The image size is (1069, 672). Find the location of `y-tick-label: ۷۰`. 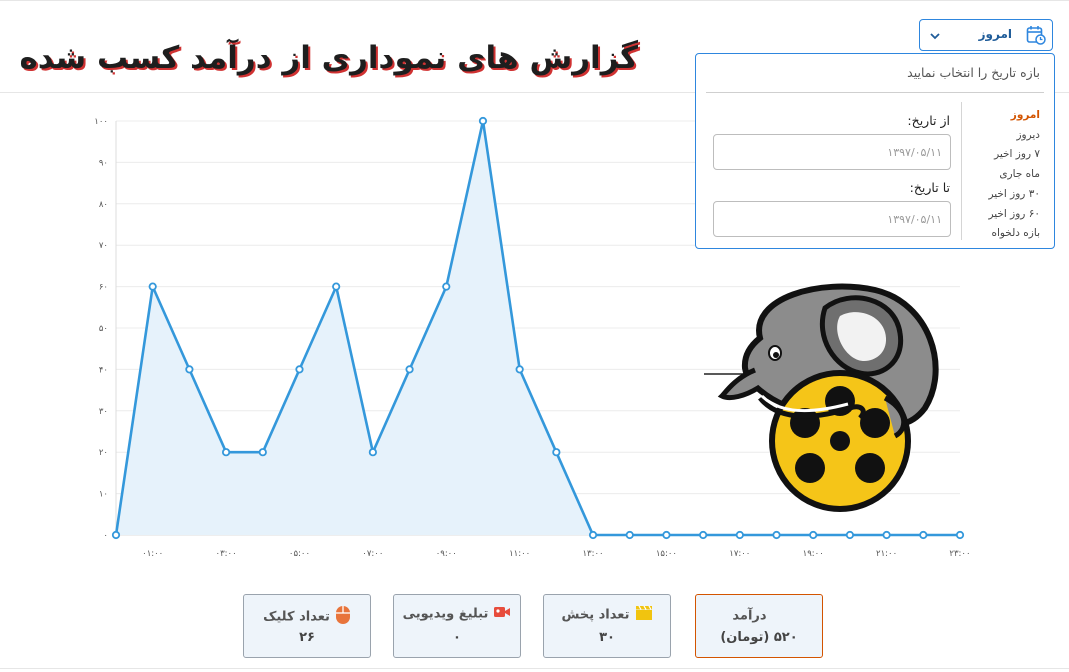

y-tick-label: ۷۰ is located at coordinates (103, 246).